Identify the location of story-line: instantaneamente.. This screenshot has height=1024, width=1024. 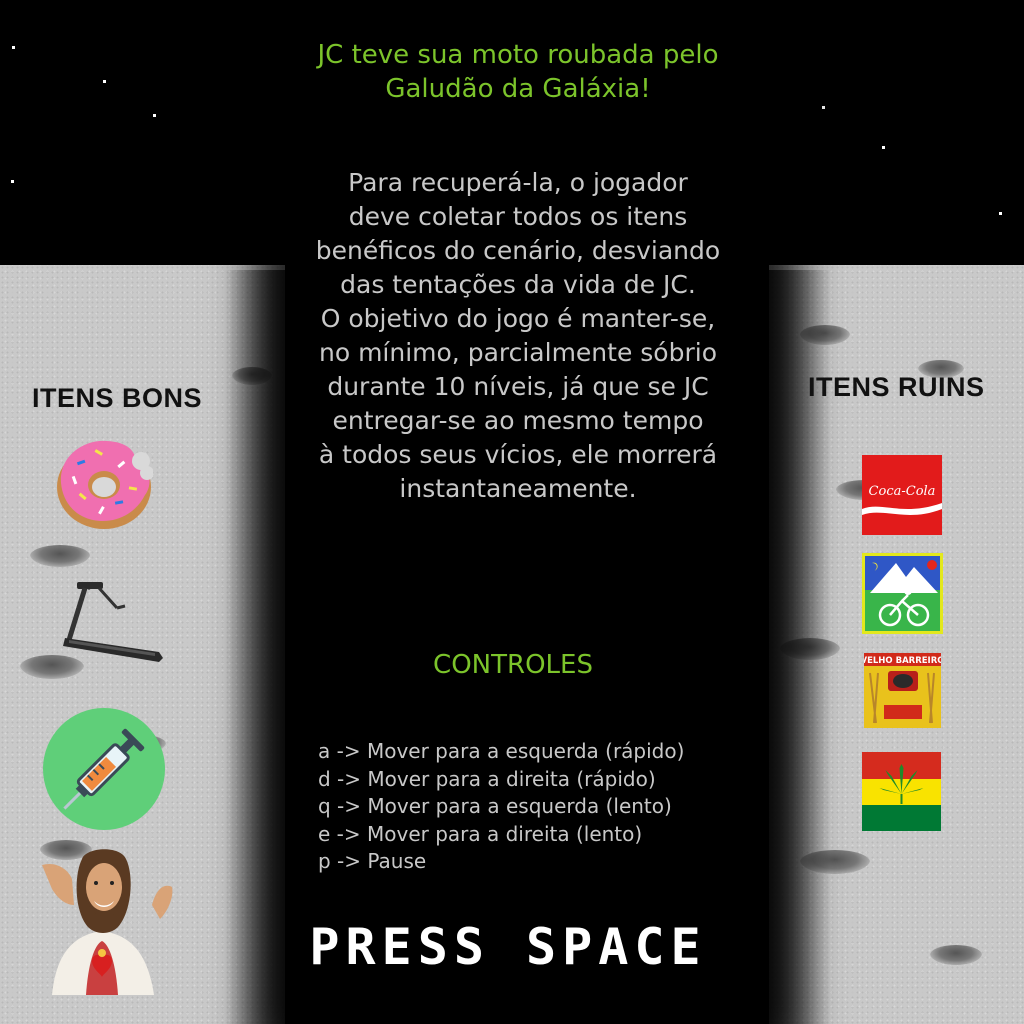
(518, 488).